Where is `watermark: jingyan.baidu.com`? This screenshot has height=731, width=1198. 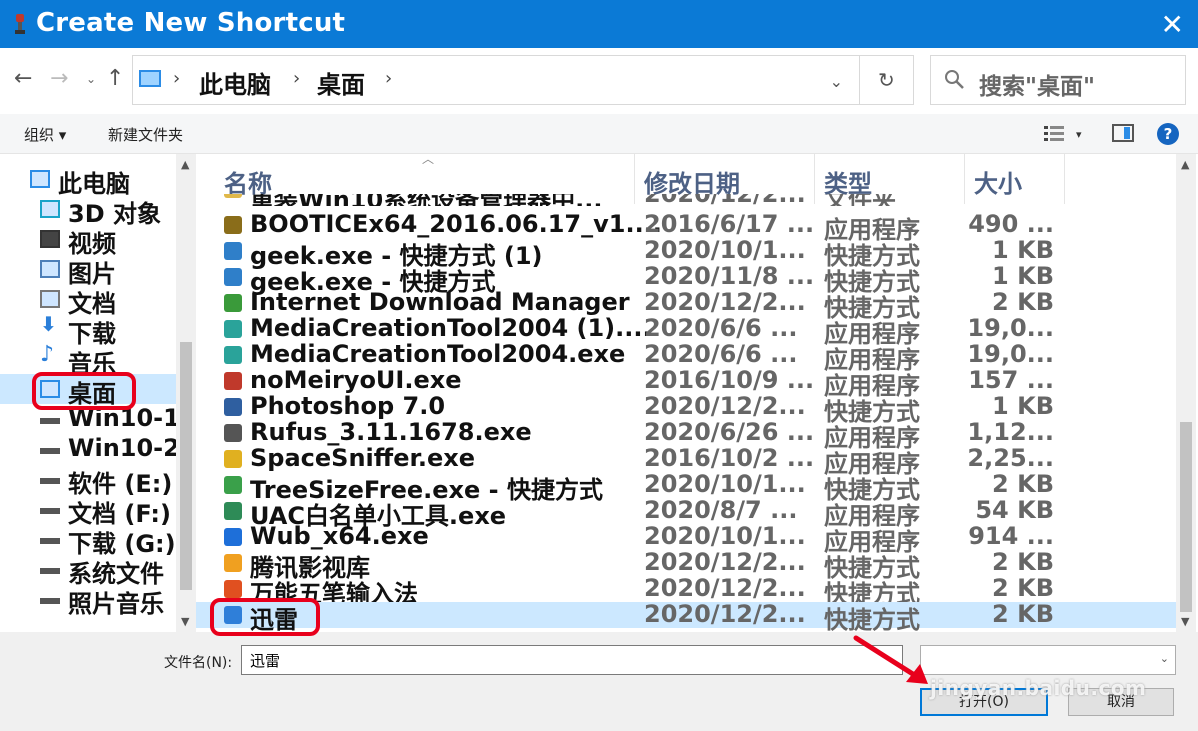
watermark: jingyan.baidu.com is located at coordinates (1038, 688).